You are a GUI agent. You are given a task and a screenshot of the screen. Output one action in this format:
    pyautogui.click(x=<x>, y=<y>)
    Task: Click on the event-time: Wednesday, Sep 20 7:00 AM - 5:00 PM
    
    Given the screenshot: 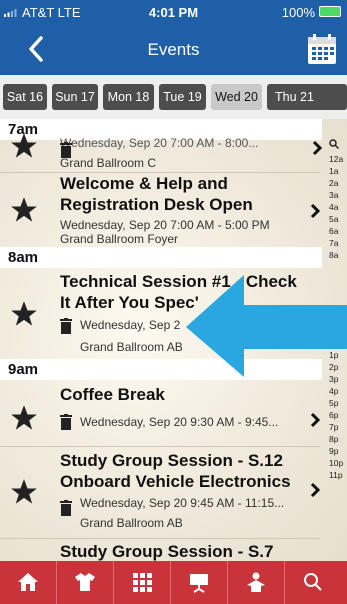 What is the action you would take?
    pyautogui.click(x=165, y=225)
    